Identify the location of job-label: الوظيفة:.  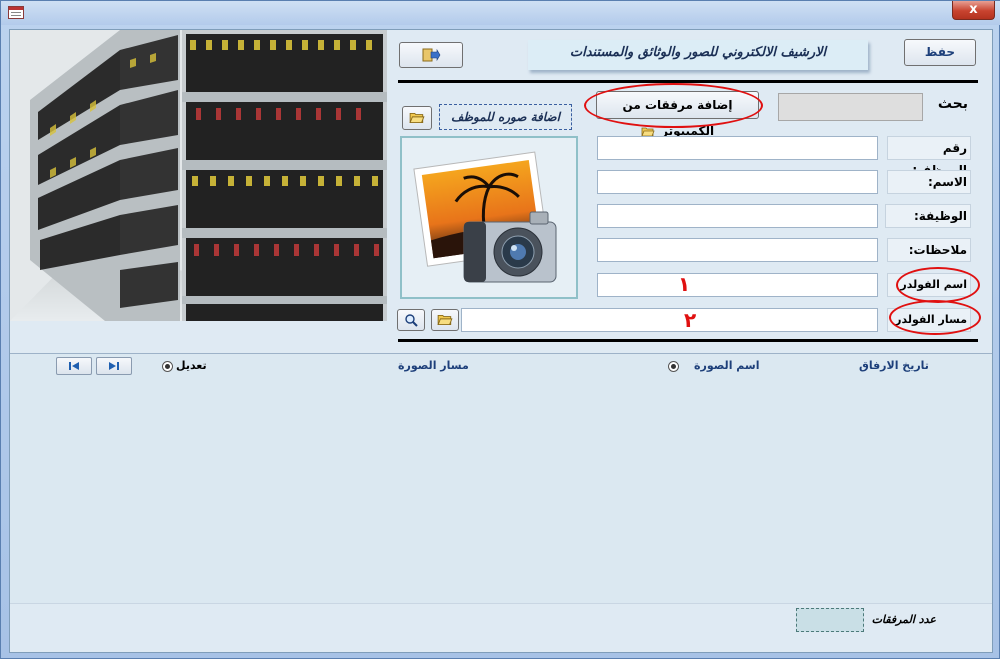
(928, 216).